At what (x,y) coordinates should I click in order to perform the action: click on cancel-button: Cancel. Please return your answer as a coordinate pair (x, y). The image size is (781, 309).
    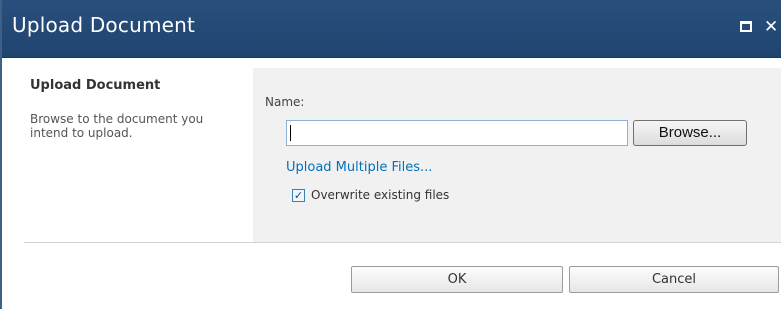
    Looking at the image, I should click on (674, 279).